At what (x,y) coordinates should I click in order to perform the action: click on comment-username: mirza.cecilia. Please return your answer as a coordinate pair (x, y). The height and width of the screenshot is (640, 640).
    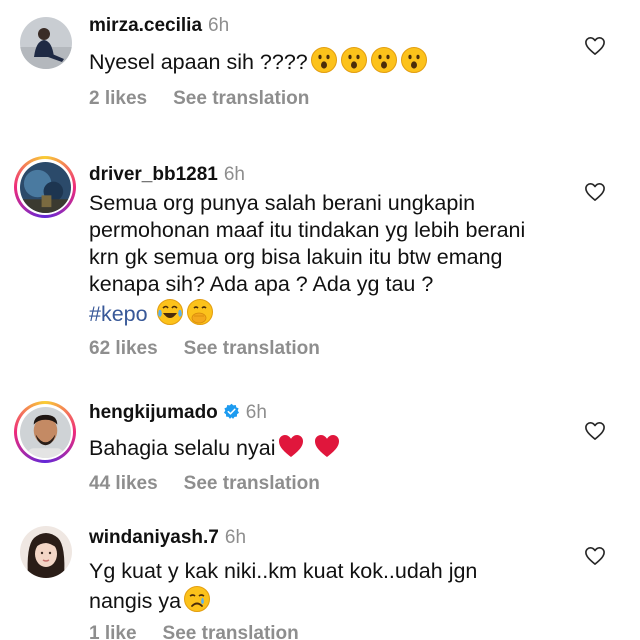
    Looking at the image, I should click on (145, 25).